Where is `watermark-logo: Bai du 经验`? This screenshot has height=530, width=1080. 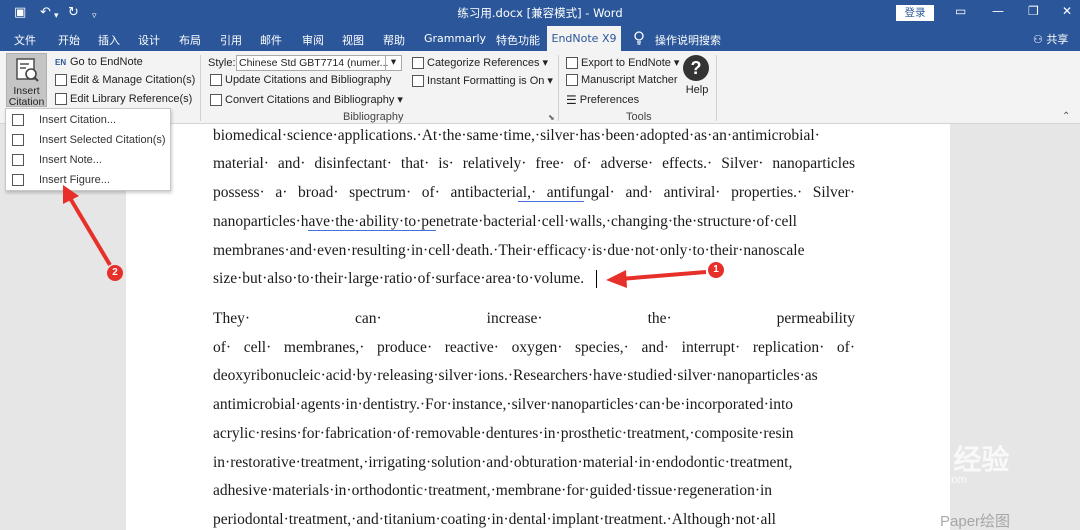 watermark-logo: Bai du 经验 is located at coordinates (935, 459).